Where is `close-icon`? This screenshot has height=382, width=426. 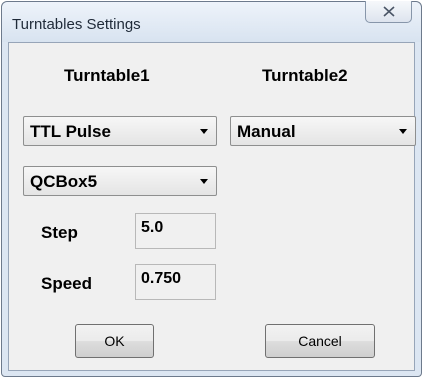 close-icon is located at coordinates (388, 11).